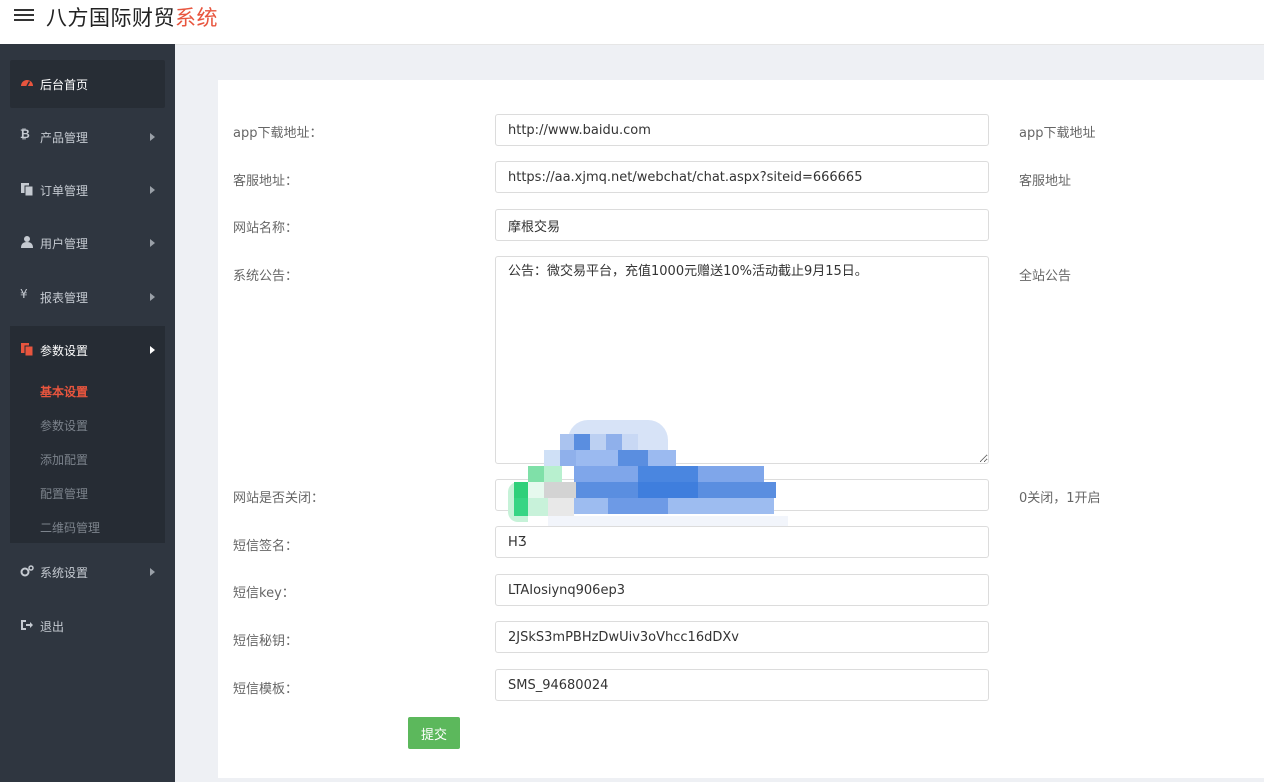 Image resolution: width=1264 pixels, height=782 pixels. I want to click on sms-template-label: 短信模板：, so click(266, 689).